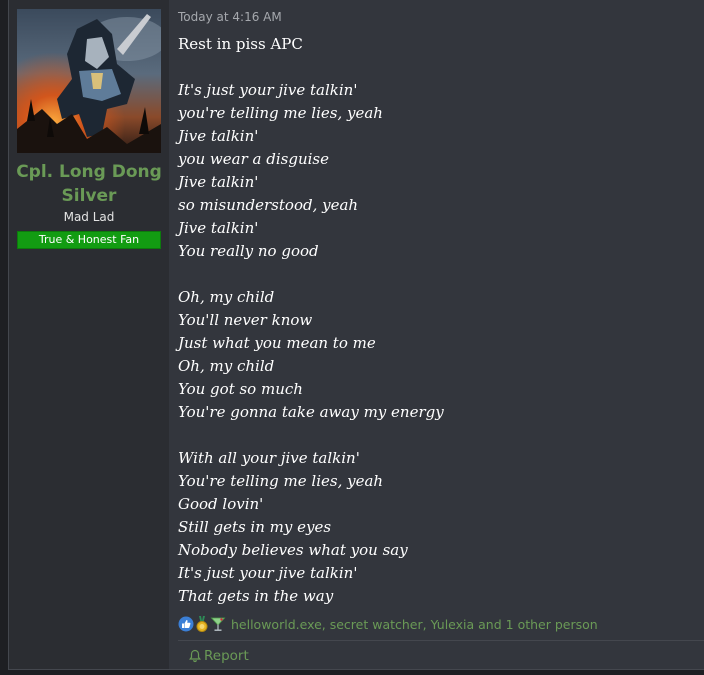 This screenshot has height=675, width=704. I want to click on user-banner: True & Honest Fan, so click(89, 240).